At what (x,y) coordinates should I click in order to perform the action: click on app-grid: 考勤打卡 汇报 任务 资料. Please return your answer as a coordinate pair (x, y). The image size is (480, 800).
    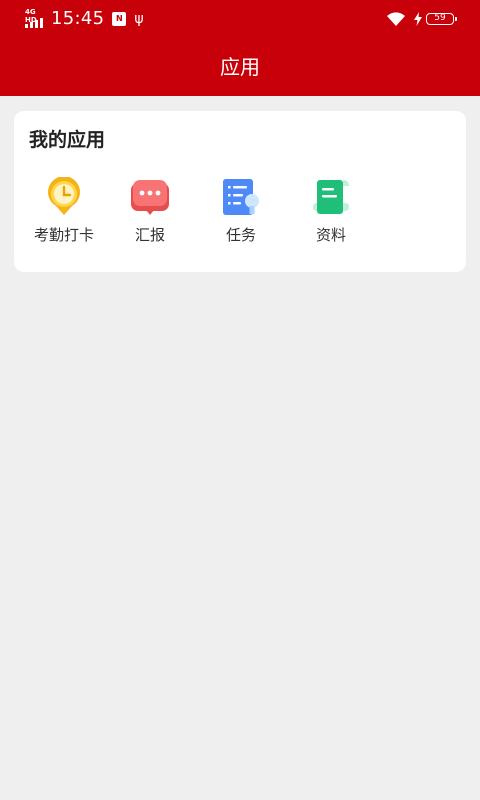
    Looking at the image, I should click on (240, 217).